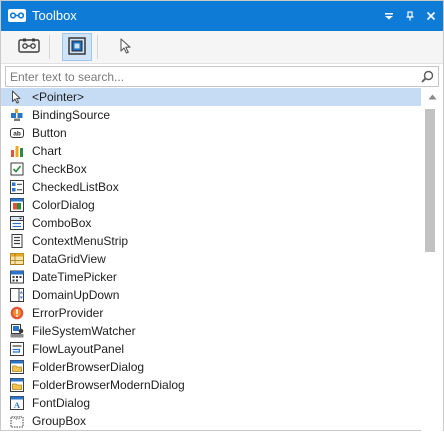 The image size is (444, 432). I want to click on list-item-fontdialog: A FontDialog, so click(211, 403).